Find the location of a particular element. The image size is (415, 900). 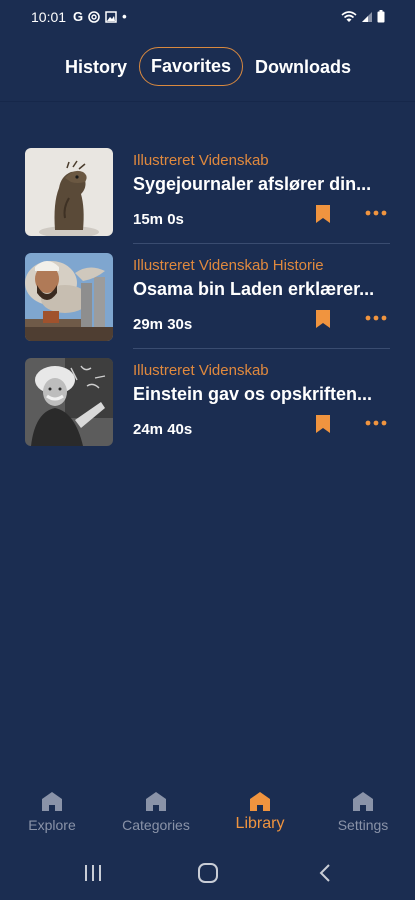

nav-categories: Categories is located at coordinates (156, 810).